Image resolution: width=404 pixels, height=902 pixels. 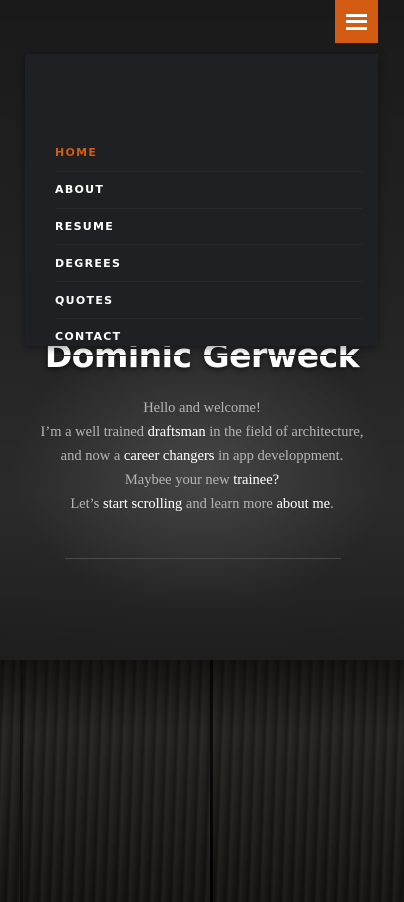 I want to click on nav-item-about: ABOUT, so click(x=208, y=190).